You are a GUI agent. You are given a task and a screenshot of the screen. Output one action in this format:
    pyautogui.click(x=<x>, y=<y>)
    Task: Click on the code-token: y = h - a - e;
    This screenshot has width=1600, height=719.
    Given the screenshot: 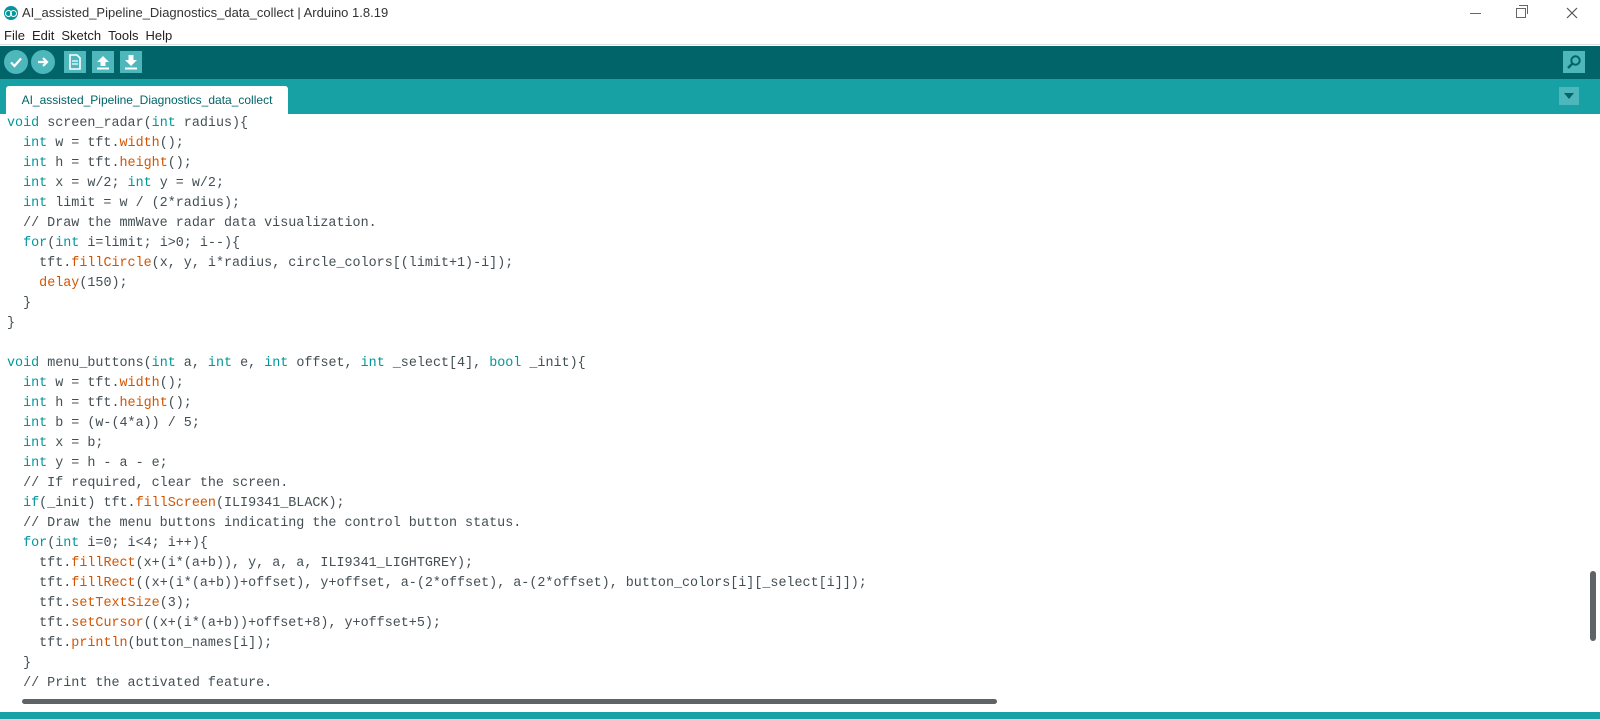 What is the action you would take?
    pyautogui.click(x=107, y=463)
    